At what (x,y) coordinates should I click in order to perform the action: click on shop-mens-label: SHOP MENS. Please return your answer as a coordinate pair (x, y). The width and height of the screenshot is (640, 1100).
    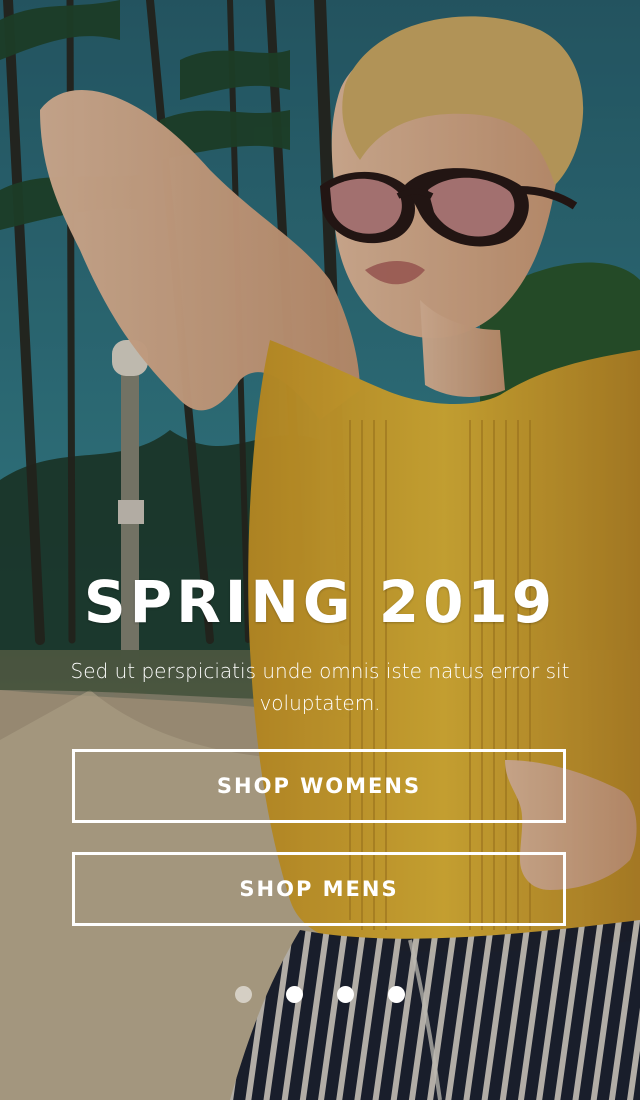
    Looking at the image, I should click on (319, 889).